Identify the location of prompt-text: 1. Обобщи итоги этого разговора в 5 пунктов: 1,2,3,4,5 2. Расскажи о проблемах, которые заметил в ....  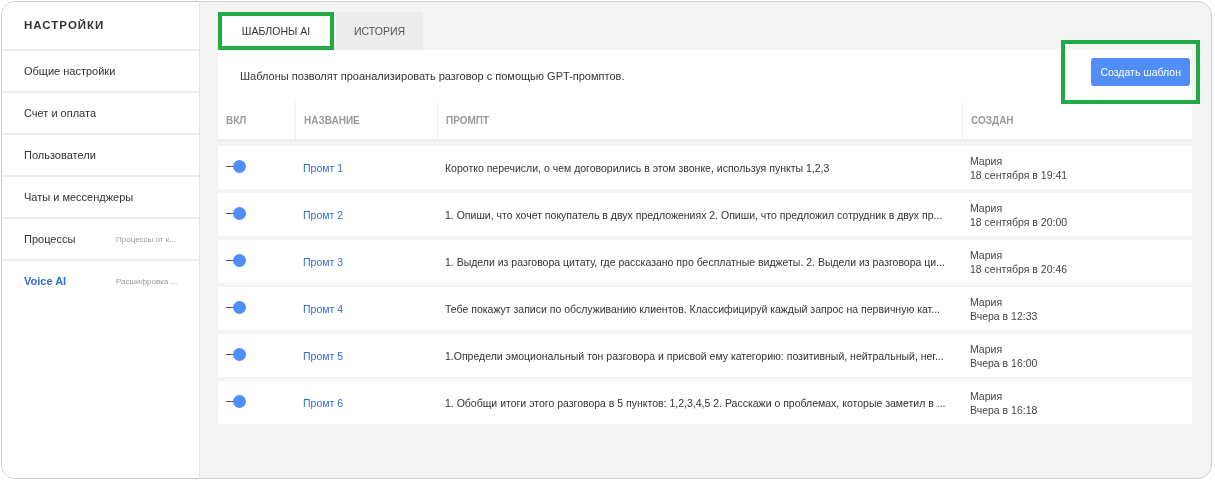
(695, 402).